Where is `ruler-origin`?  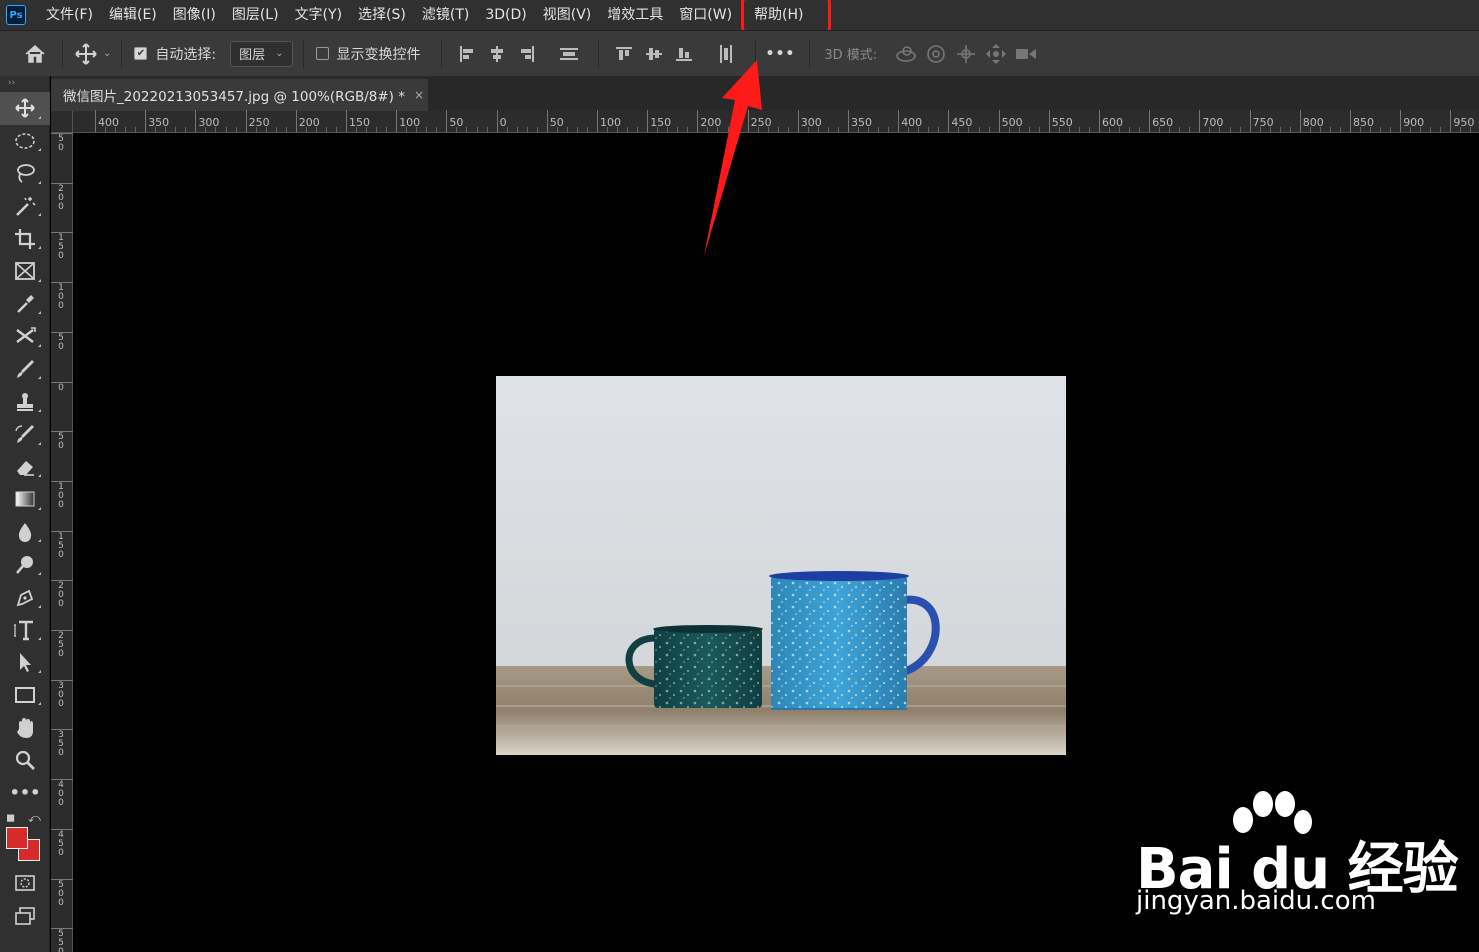
ruler-origin is located at coordinates (62, 122).